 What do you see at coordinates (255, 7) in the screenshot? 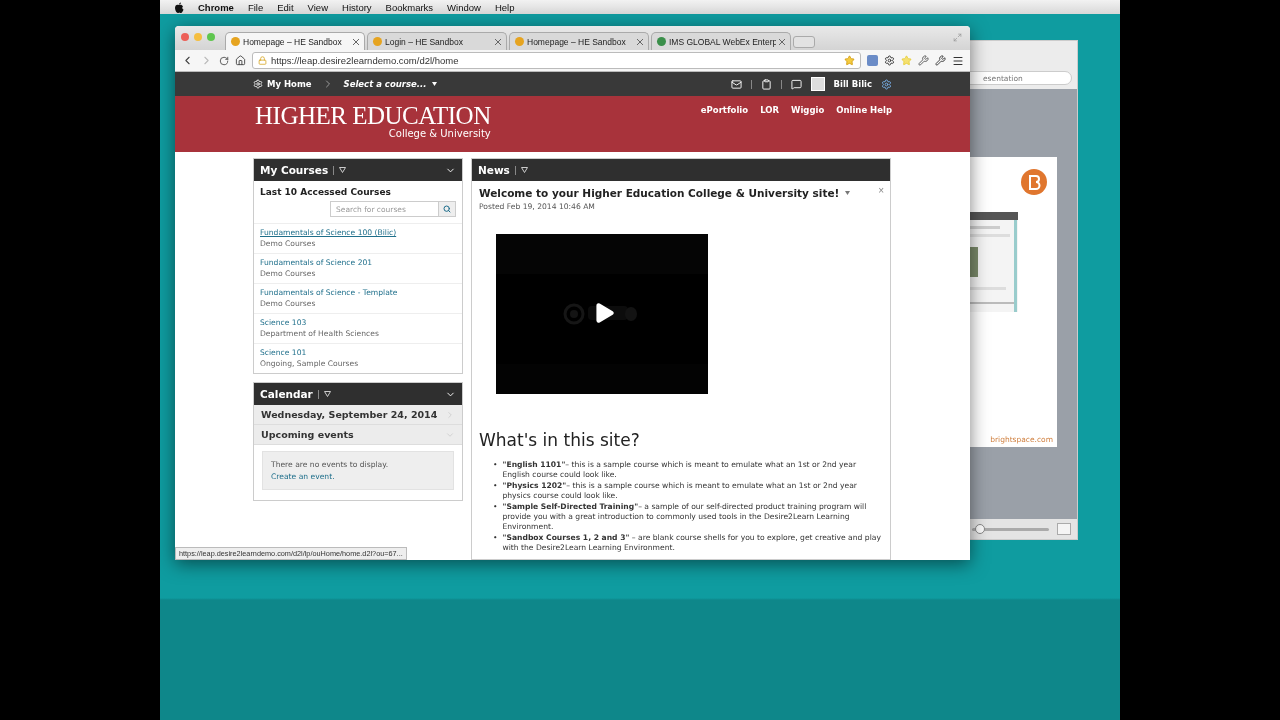
I see `menu-item: File` at bounding box center [255, 7].